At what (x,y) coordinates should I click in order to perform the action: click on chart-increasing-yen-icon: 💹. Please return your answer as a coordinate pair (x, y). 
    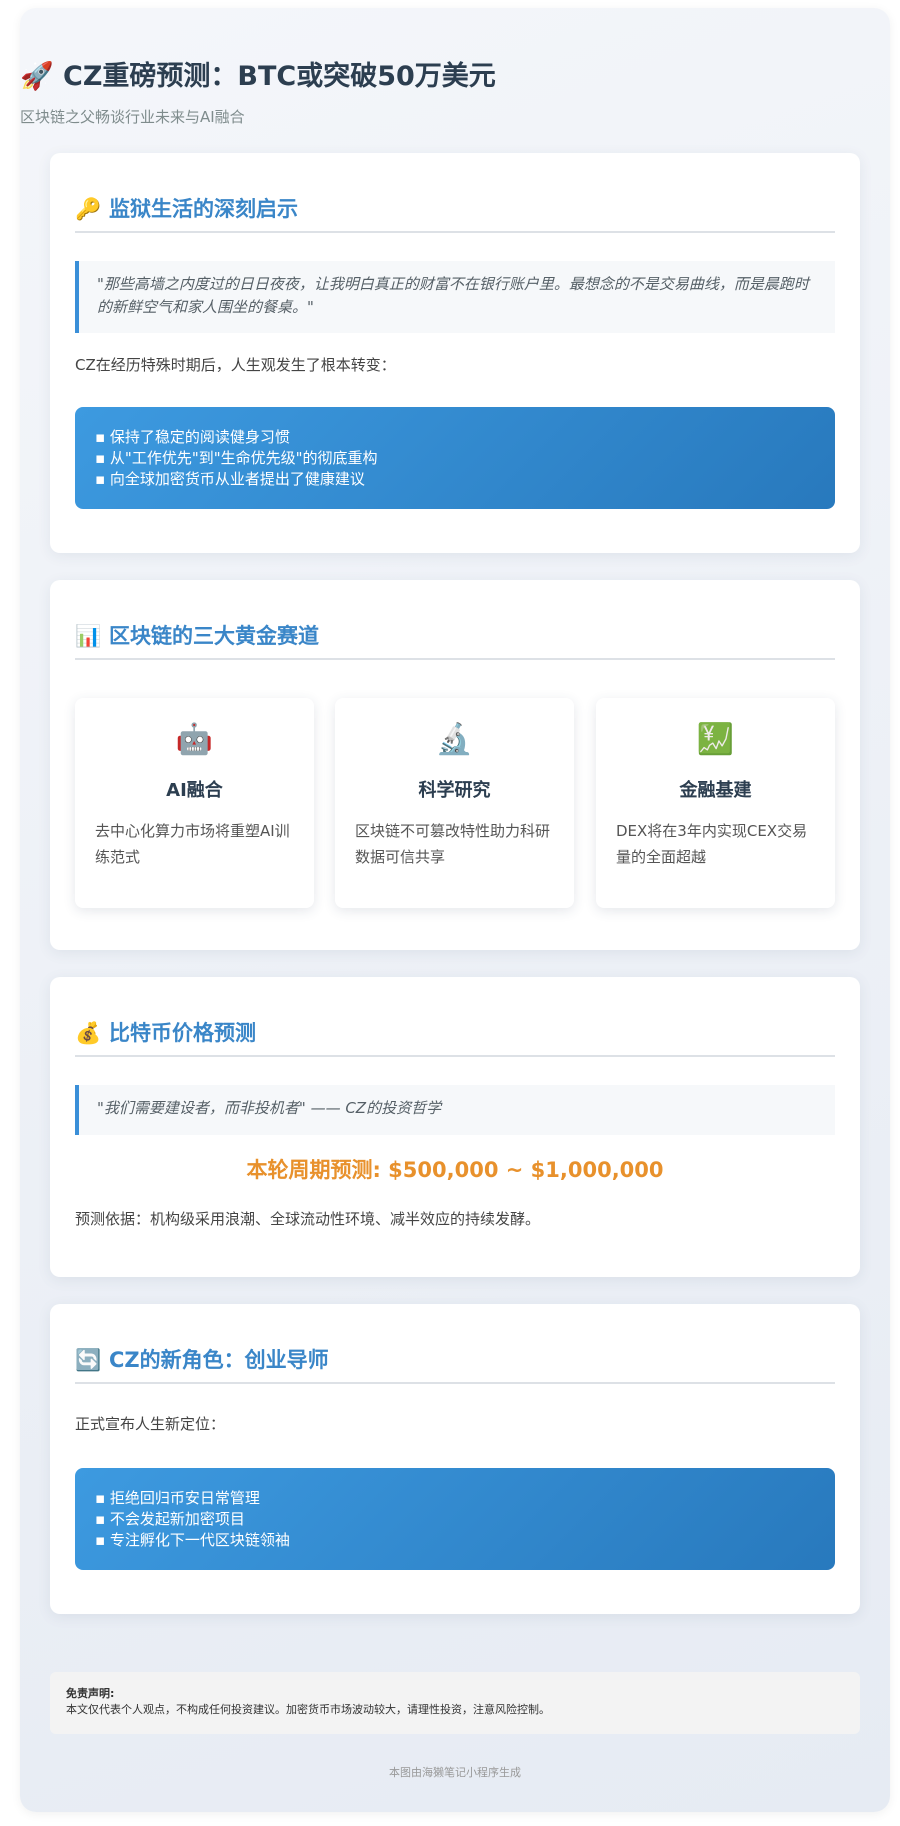
    Looking at the image, I should click on (715, 739).